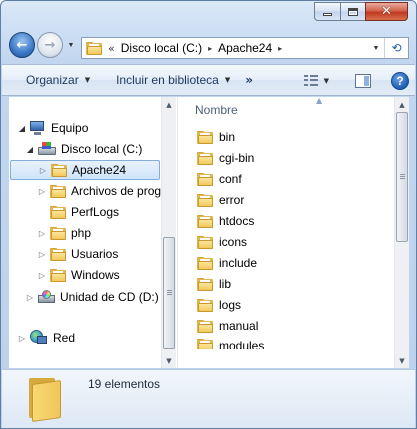 Image resolution: width=417 pixels, height=429 pixels. I want to click on address-bar: « Disco local (C:) ▸ Apache24 ▸ ▼ ⟲, so click(245, 48).